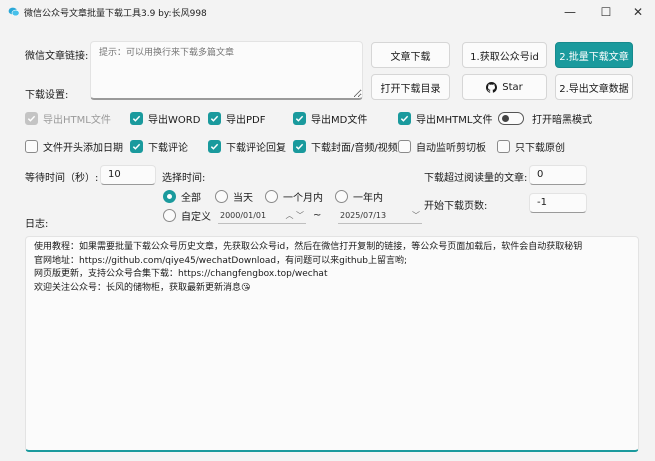  Describe the element at coordinates (359, 196) in the screenshot. I see `time-year-radio: 一年内` at that location.